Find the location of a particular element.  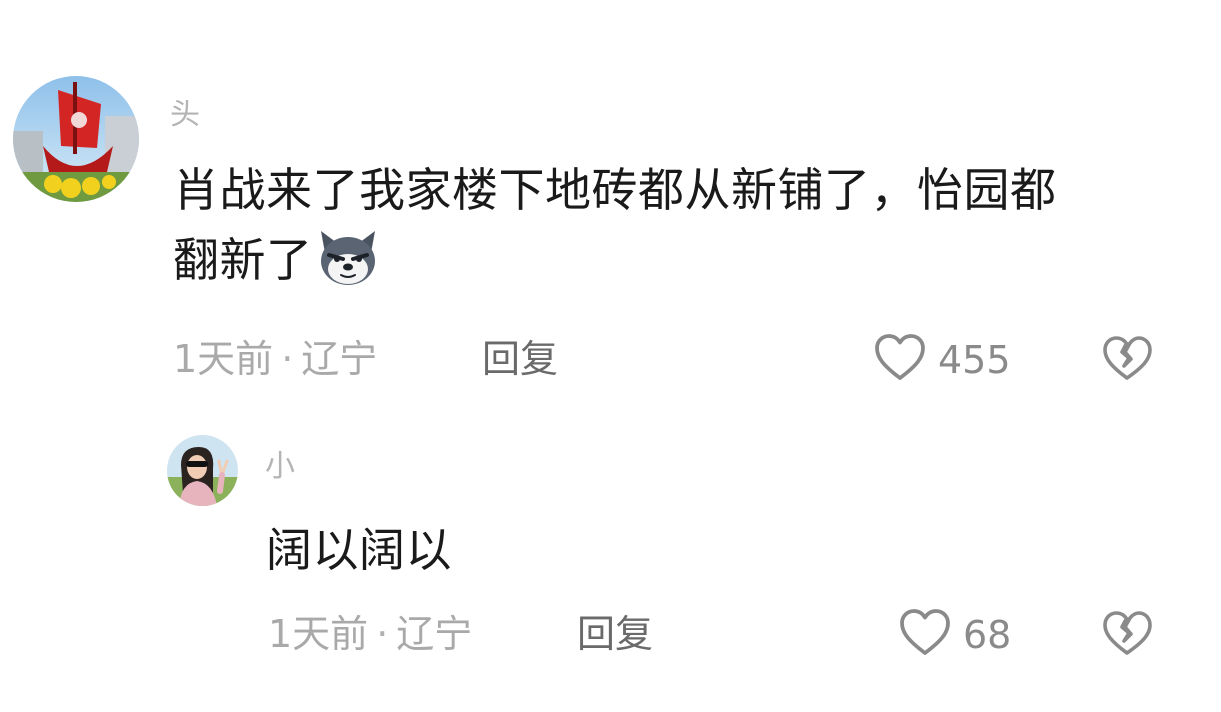

comment-meta: 1天前 · 辽宁 is located at coordinates (275, 359).